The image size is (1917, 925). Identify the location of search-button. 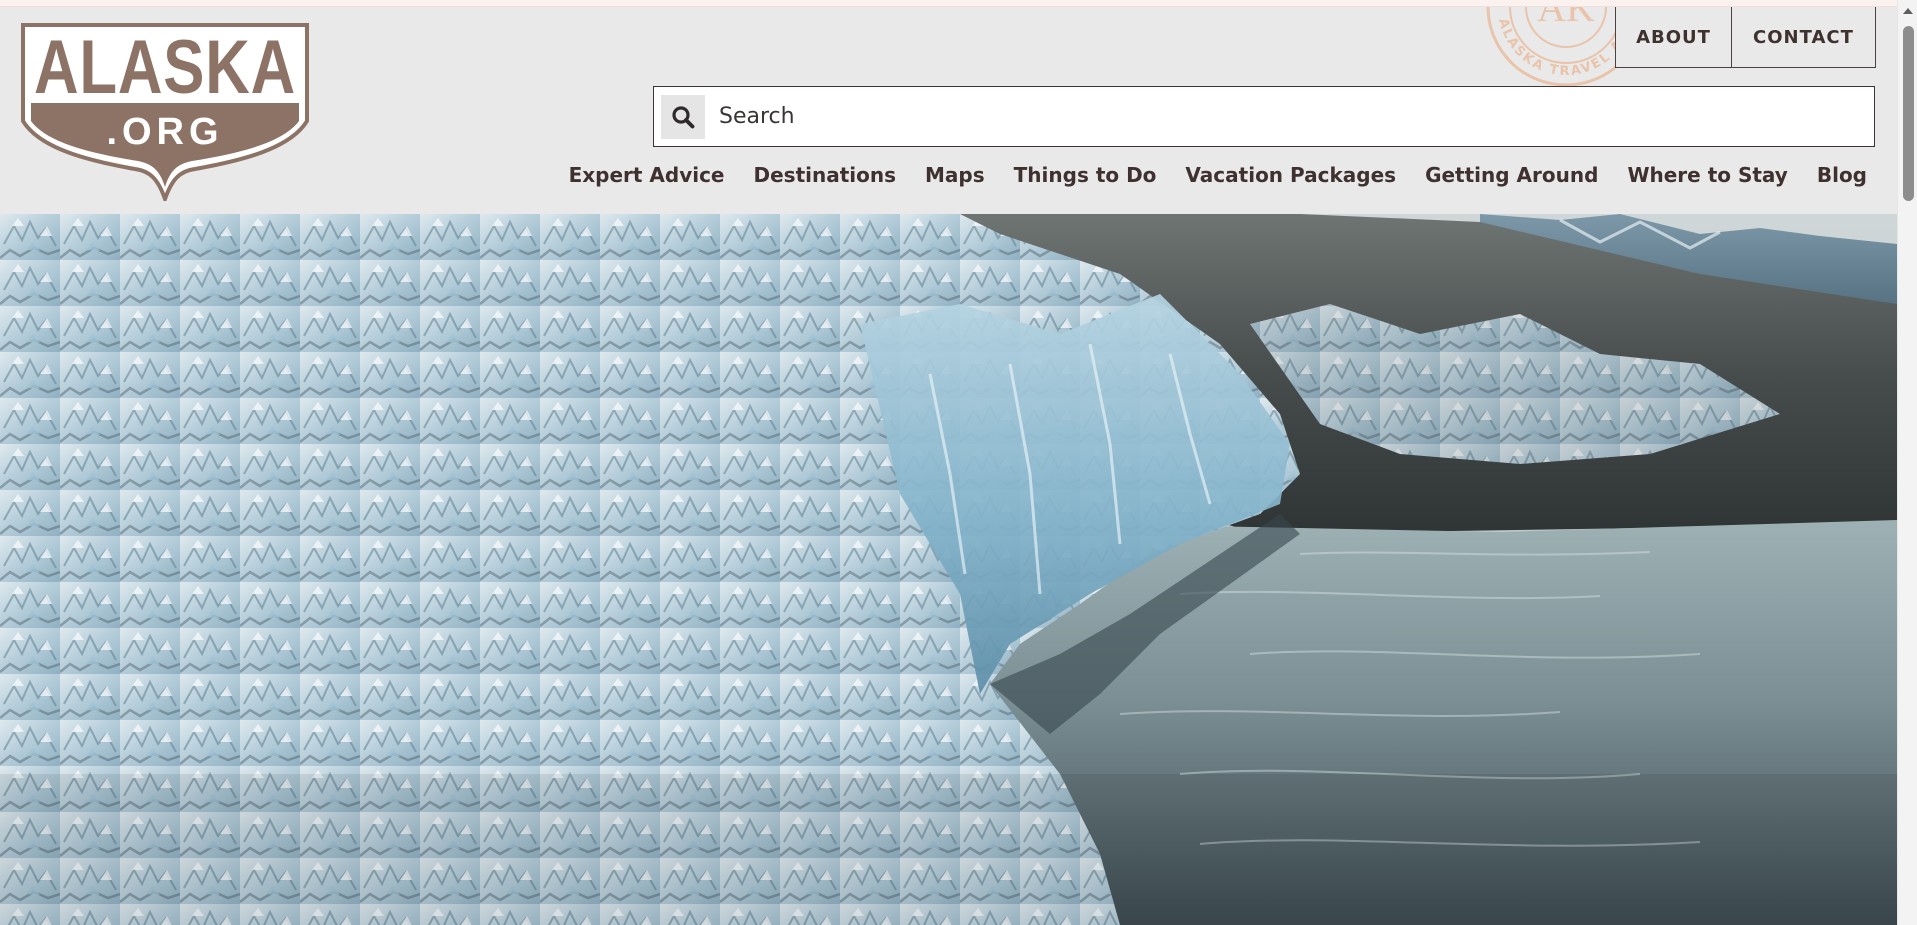
(683, 116).